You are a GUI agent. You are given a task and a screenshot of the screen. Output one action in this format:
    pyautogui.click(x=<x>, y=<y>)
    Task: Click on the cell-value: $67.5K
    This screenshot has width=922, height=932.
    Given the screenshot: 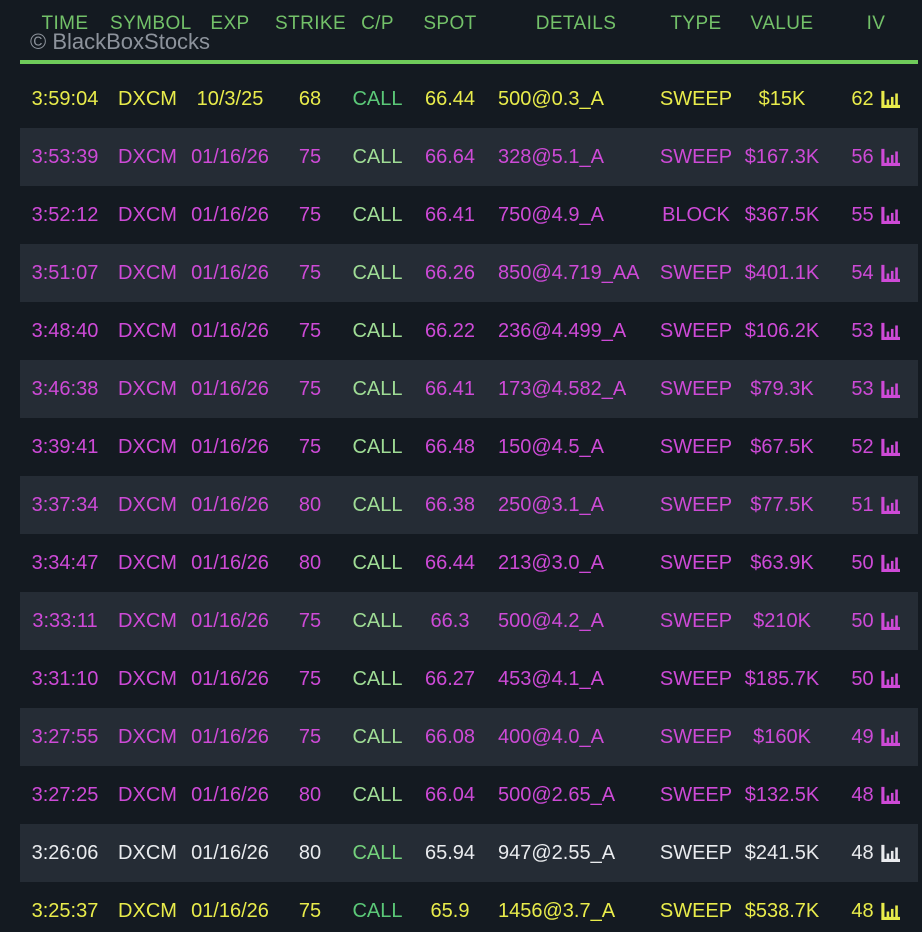 What is the action you would take?
    pyautogui.click(x=782, y=446)
    